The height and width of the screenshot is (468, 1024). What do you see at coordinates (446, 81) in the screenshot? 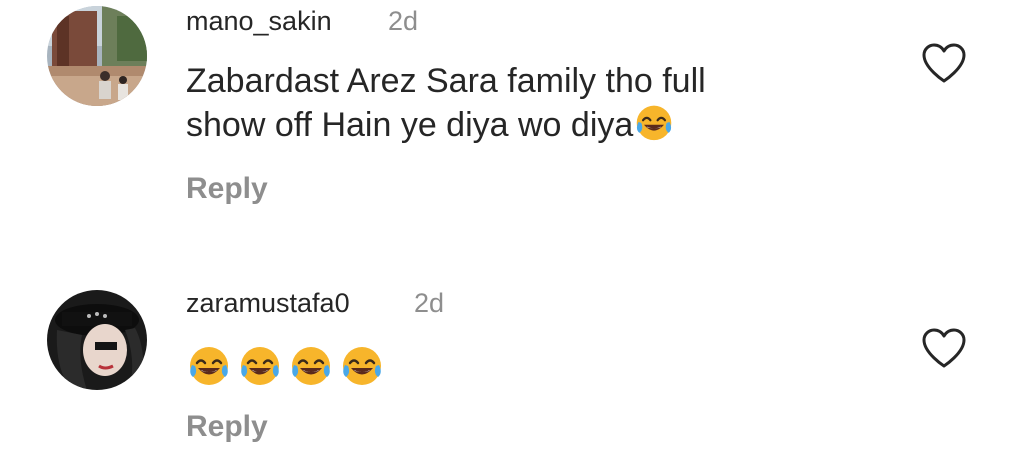
I see `comment-text-line: Zabardast Arez Sara family tho full` at bounding box center [446, 81].